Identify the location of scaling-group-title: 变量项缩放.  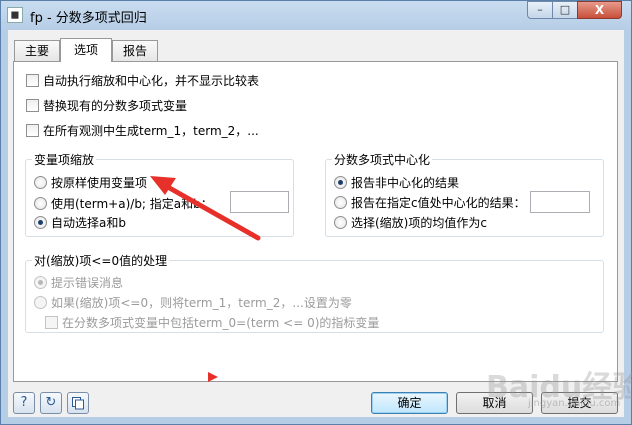
(64, 159).